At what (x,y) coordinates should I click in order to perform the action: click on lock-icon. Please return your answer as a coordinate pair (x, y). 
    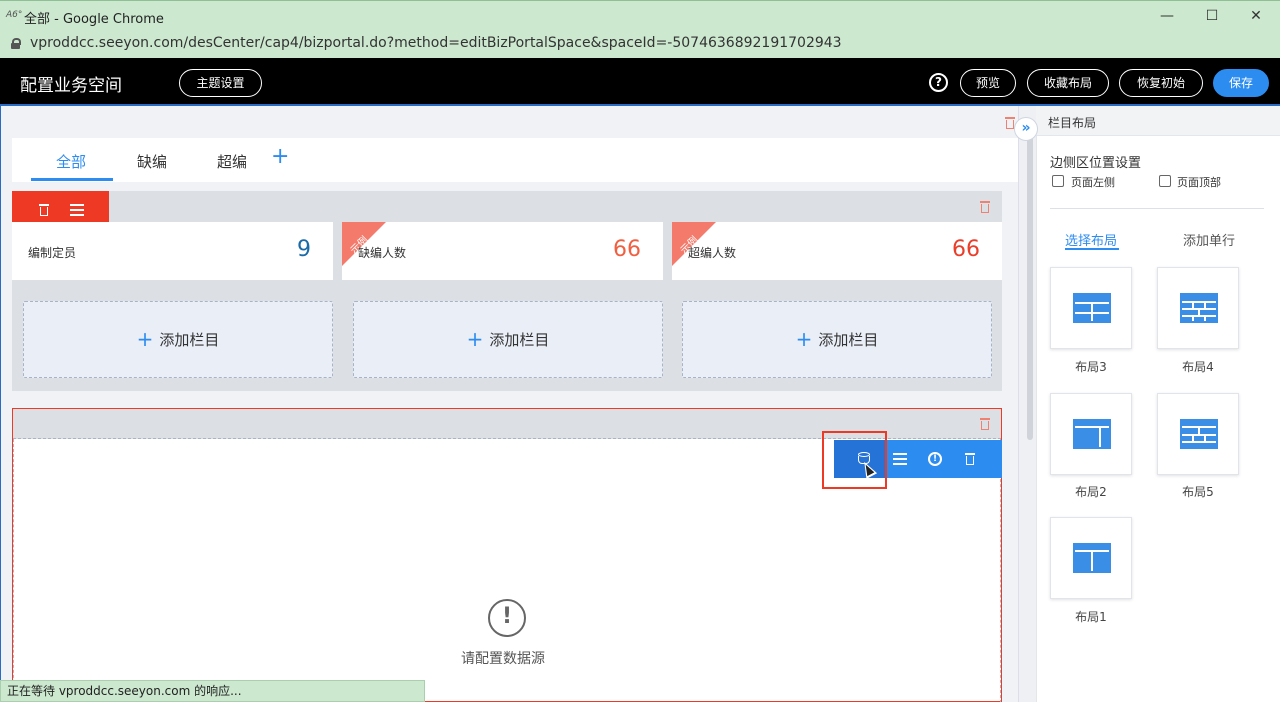
    Looking at the image, I should click on (16, 43).